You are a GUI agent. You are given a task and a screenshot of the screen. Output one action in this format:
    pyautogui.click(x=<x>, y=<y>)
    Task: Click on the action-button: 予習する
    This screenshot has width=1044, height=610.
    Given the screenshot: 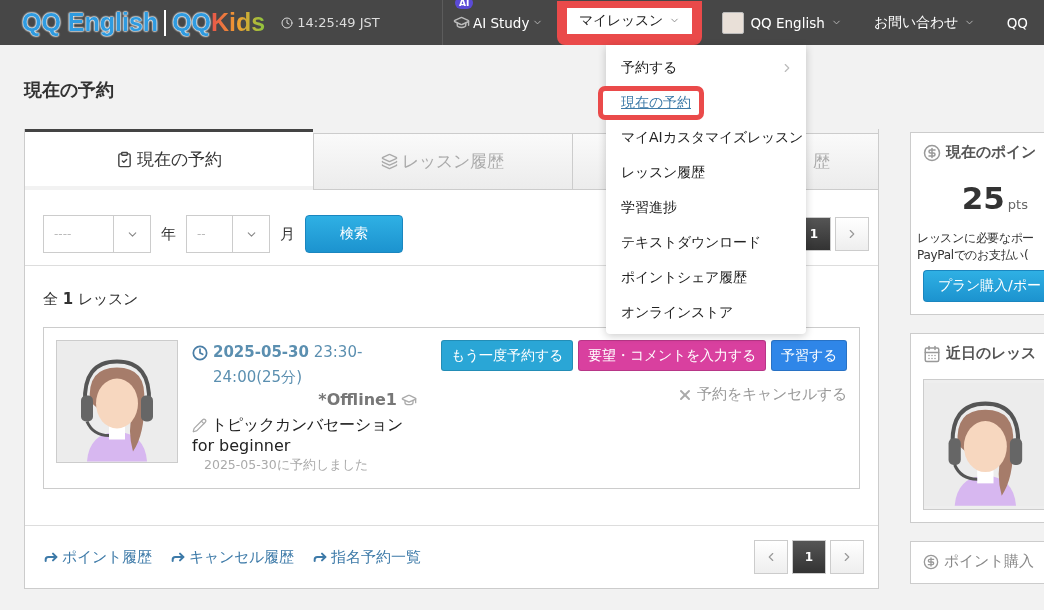 What is the action you would take?
    pyautogui.click(x=809, y=355)
    